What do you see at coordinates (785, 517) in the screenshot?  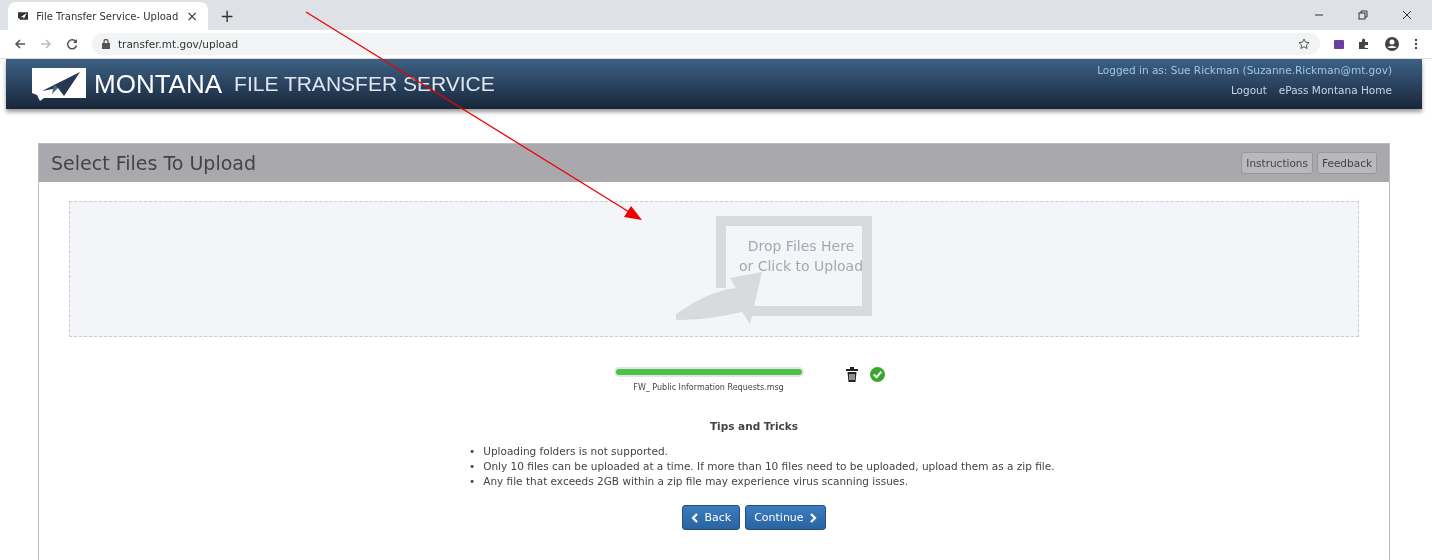 I see `continue-button: Continue` at bounding box center [785, 517].